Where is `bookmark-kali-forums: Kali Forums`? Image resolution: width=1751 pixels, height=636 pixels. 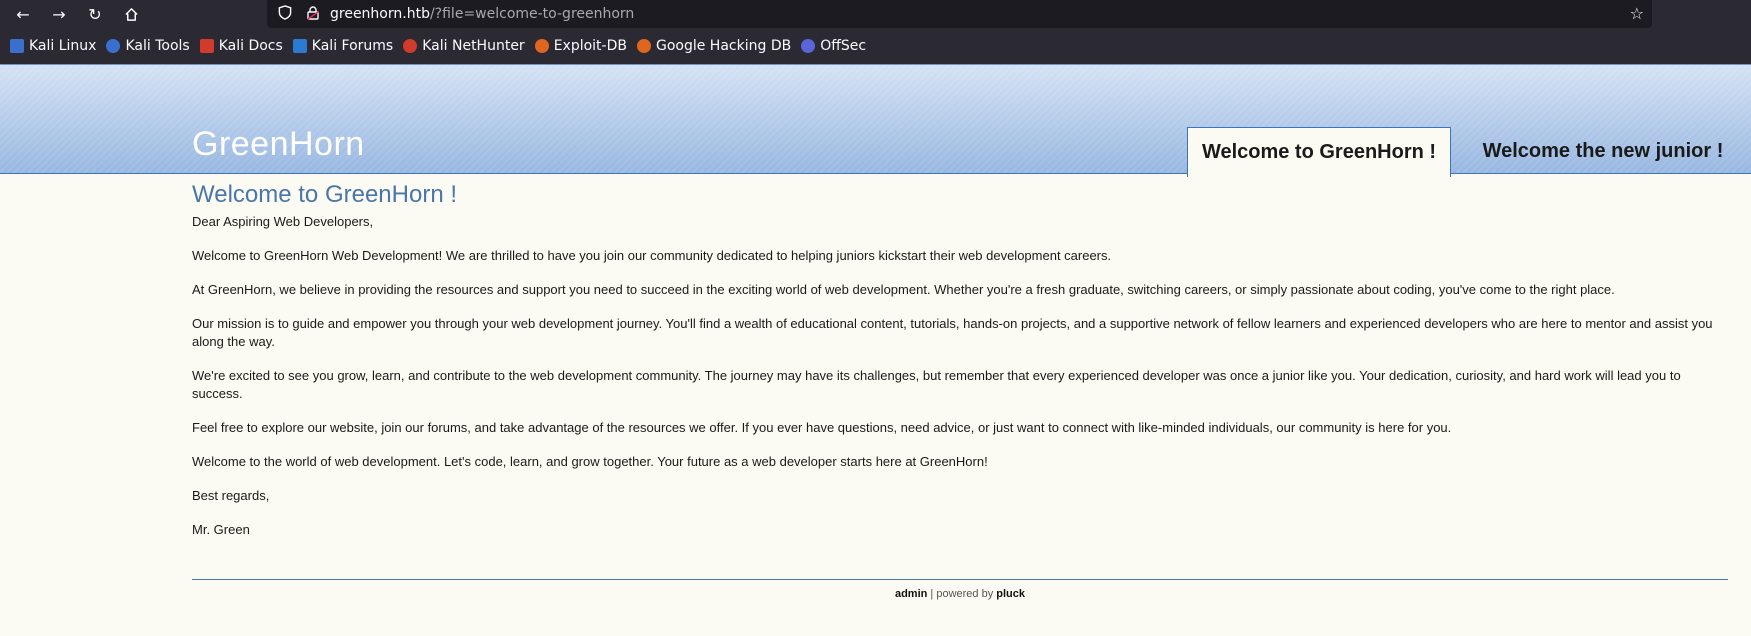 bookmark-kali-forums: Kali Forums is located at coordinates (343, 46).